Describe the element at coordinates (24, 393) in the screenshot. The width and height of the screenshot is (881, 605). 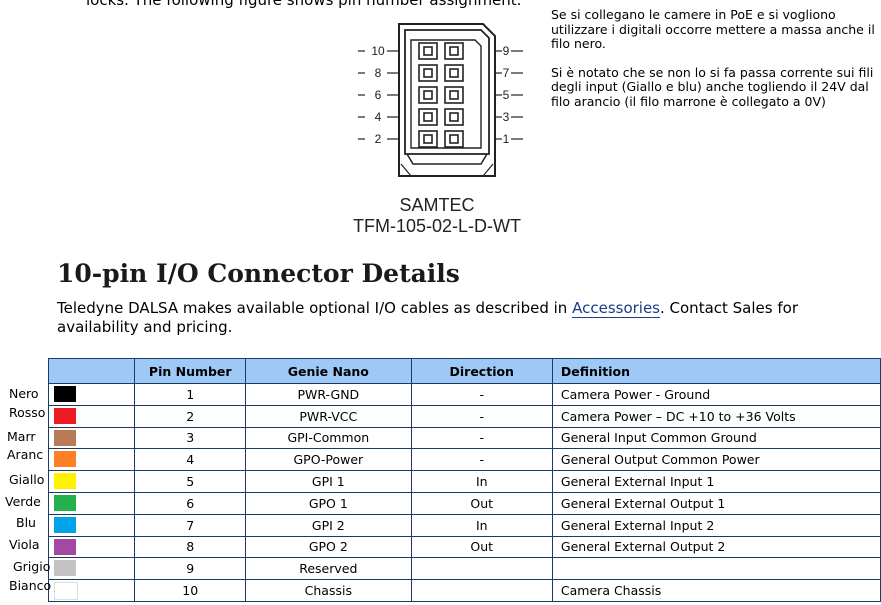
I see `wire-color-label: Nero` at that location.